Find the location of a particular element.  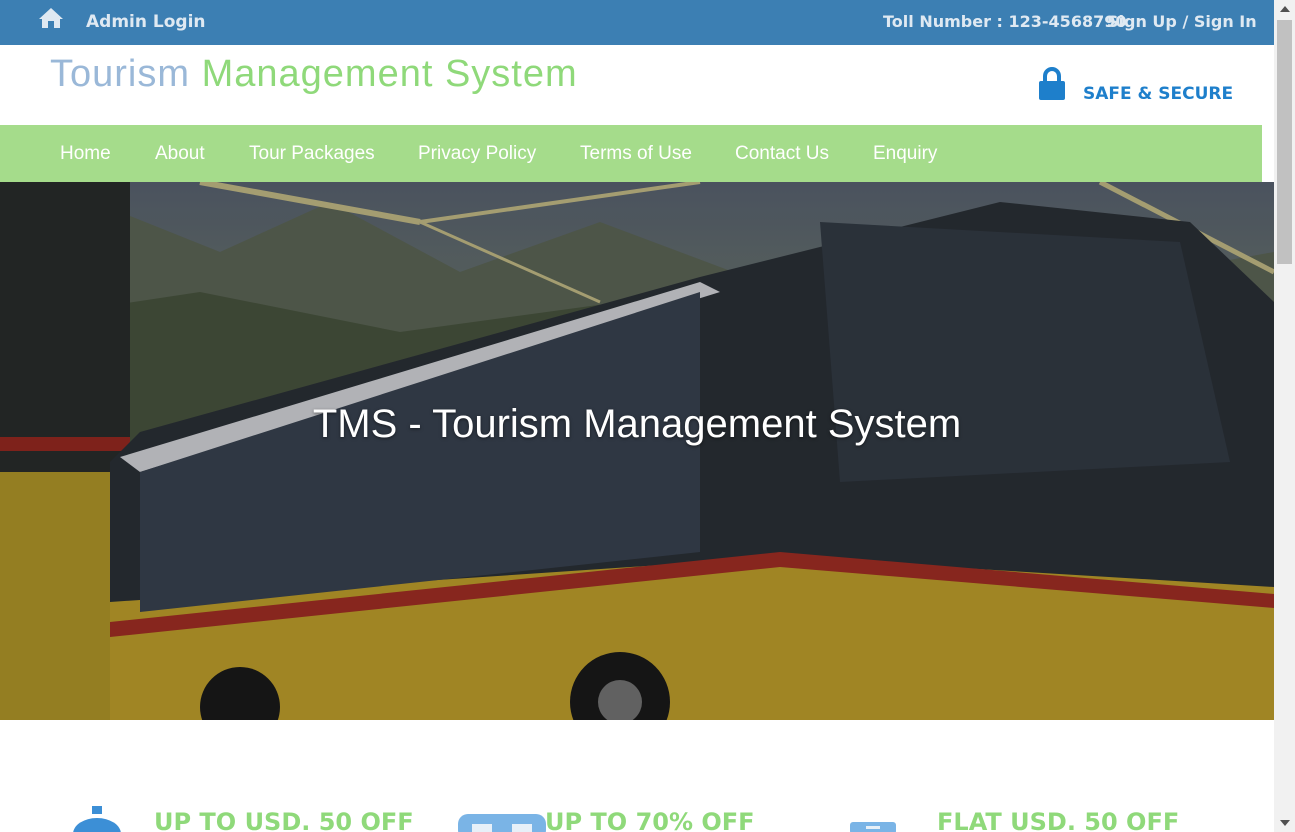

offer-usd-50-off: UP TO USD. 50 OFF is located at coordinates (284, 820).